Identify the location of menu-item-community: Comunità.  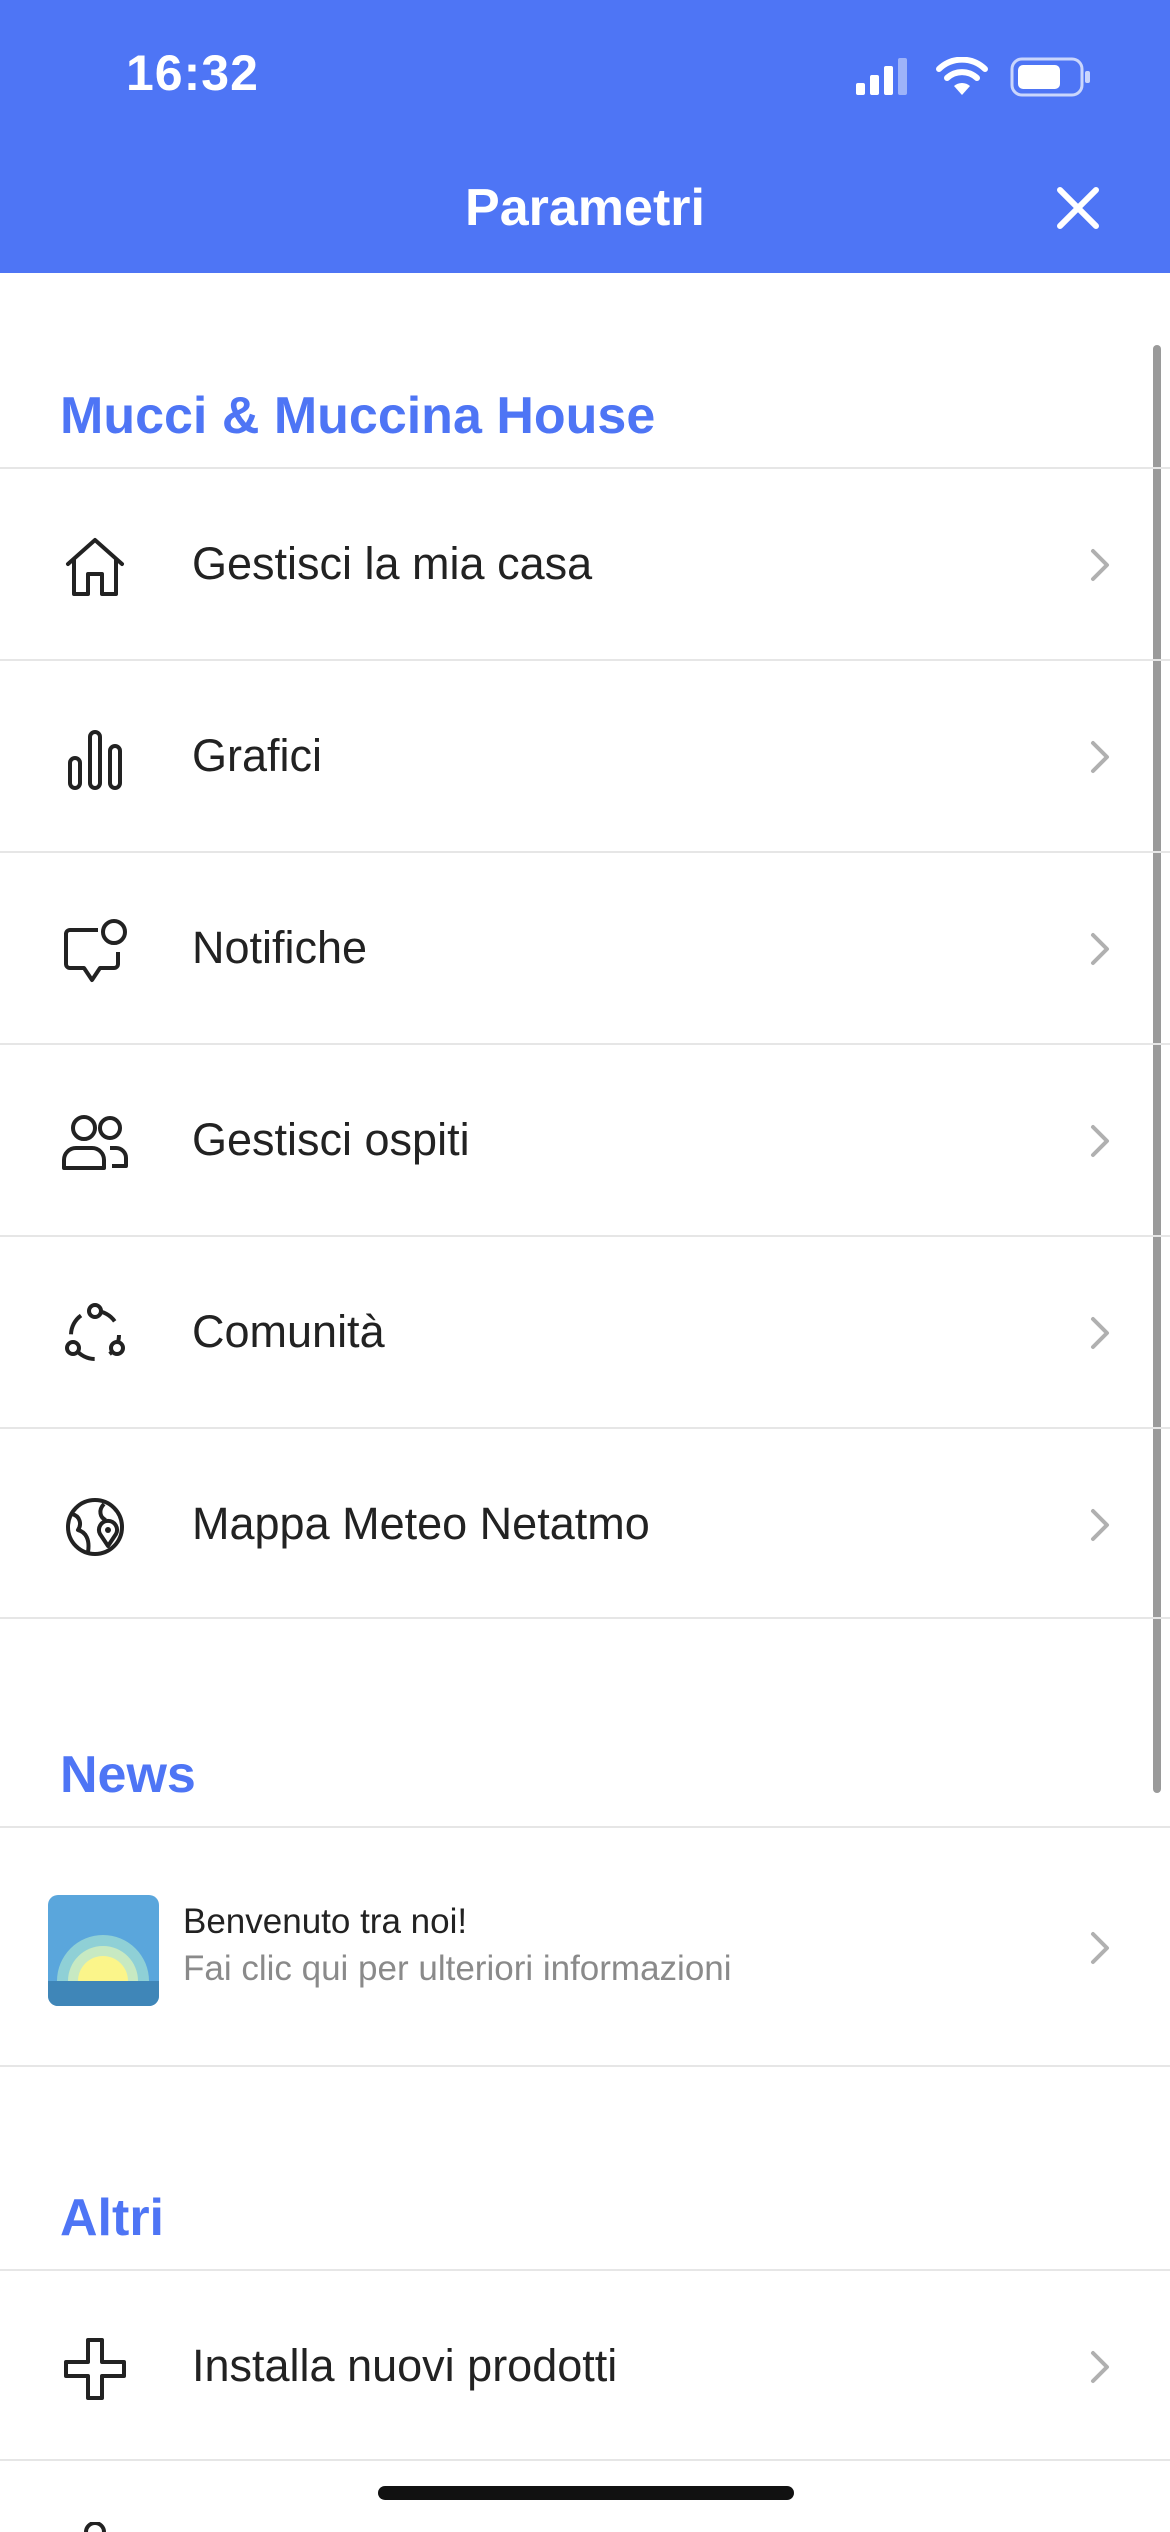
(585, 1331).